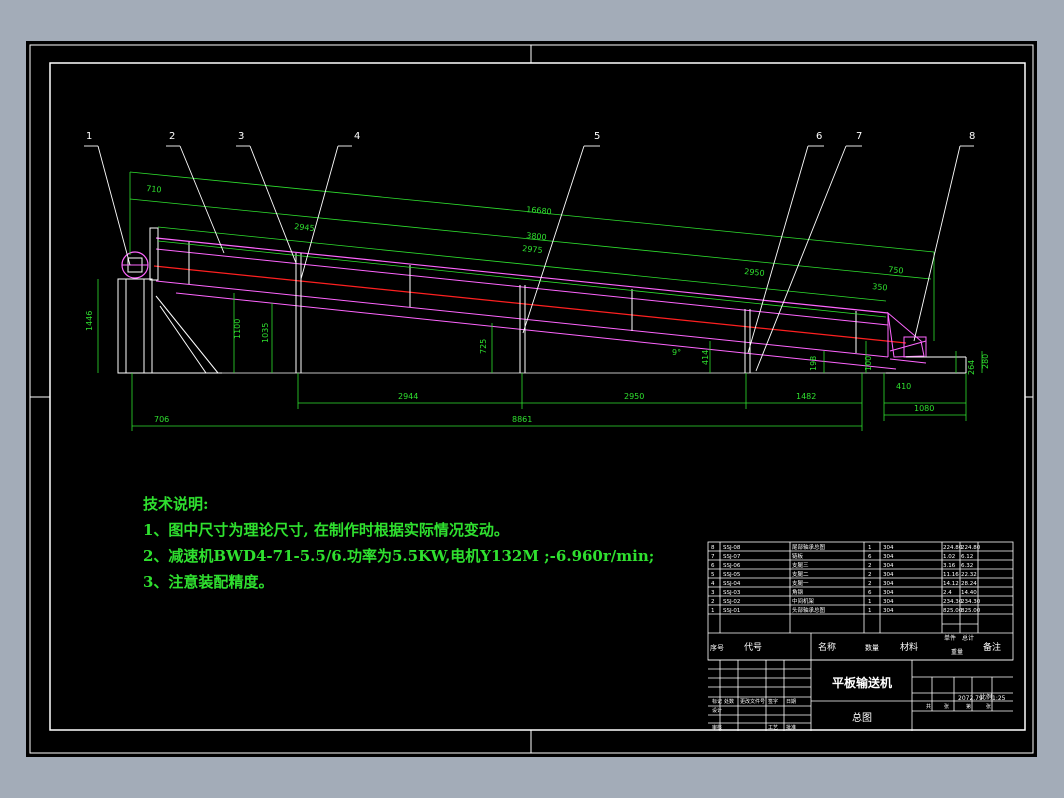  Describe the element at coordinates (539, 210) in the screenshot. I see `dim-16680: 16680` at that location.